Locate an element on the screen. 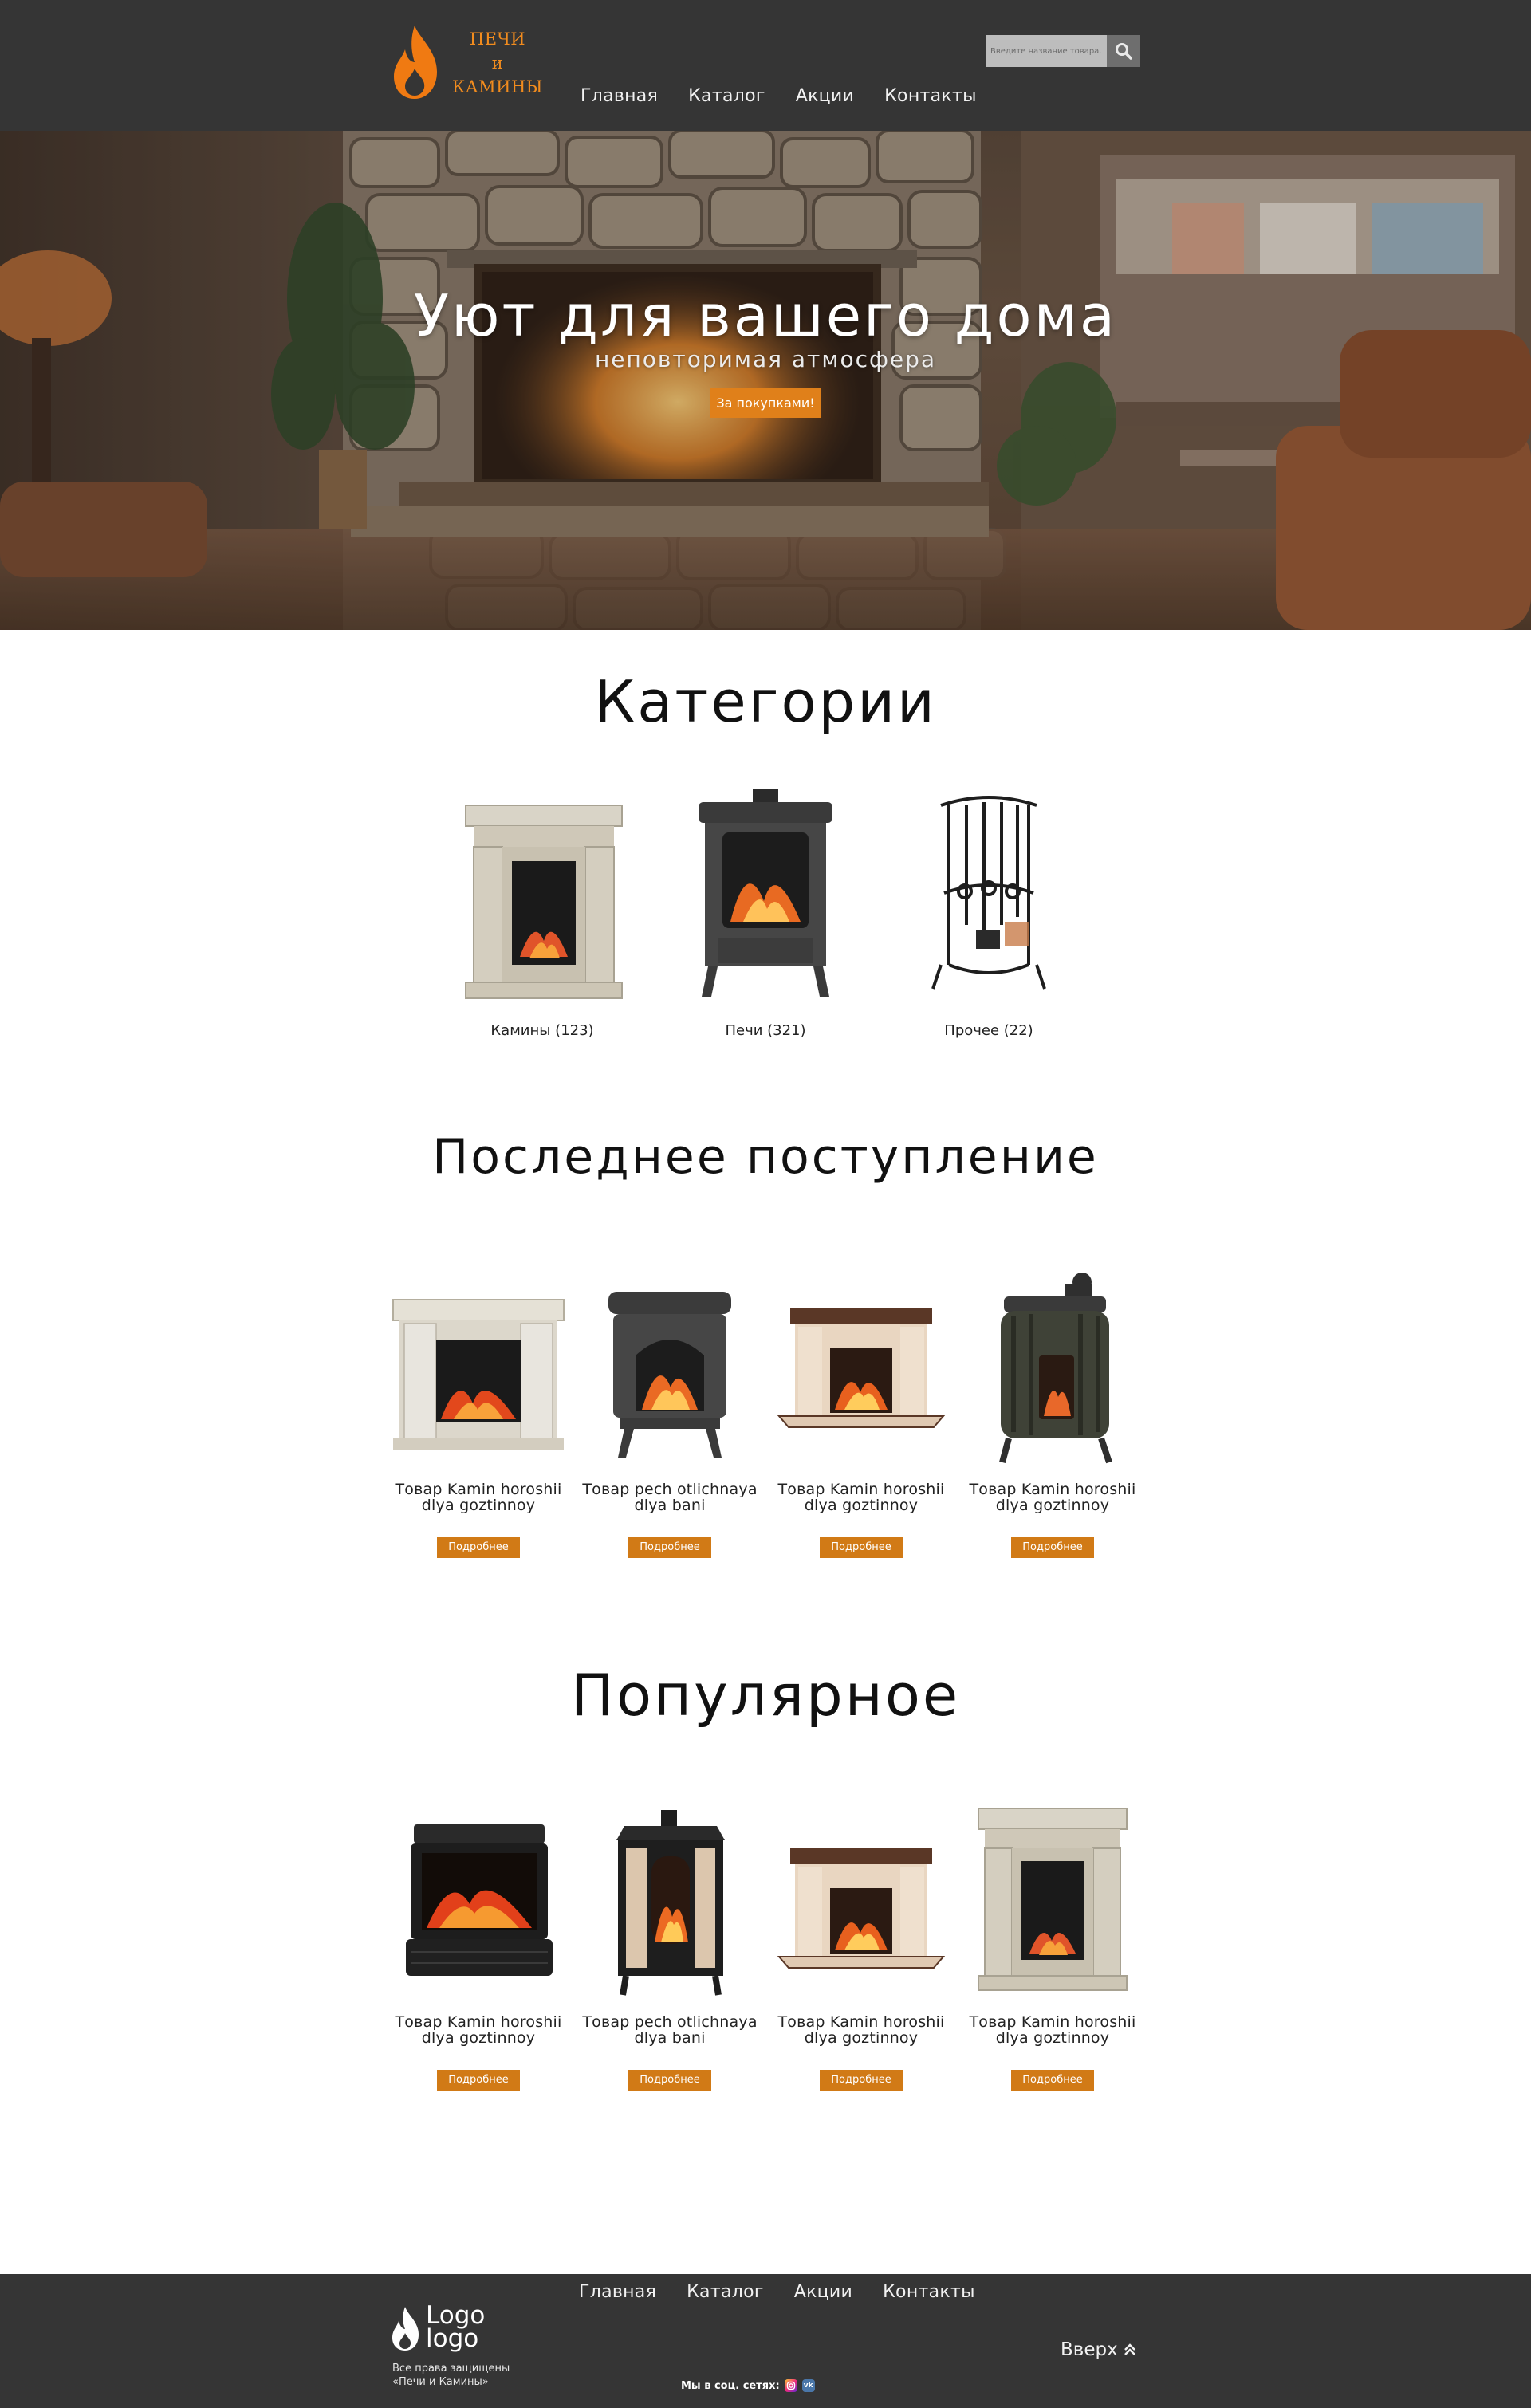 Image resolution: width=1531 pixels, height=2408 pixels. search-button is located at coordinates (1123, 51).